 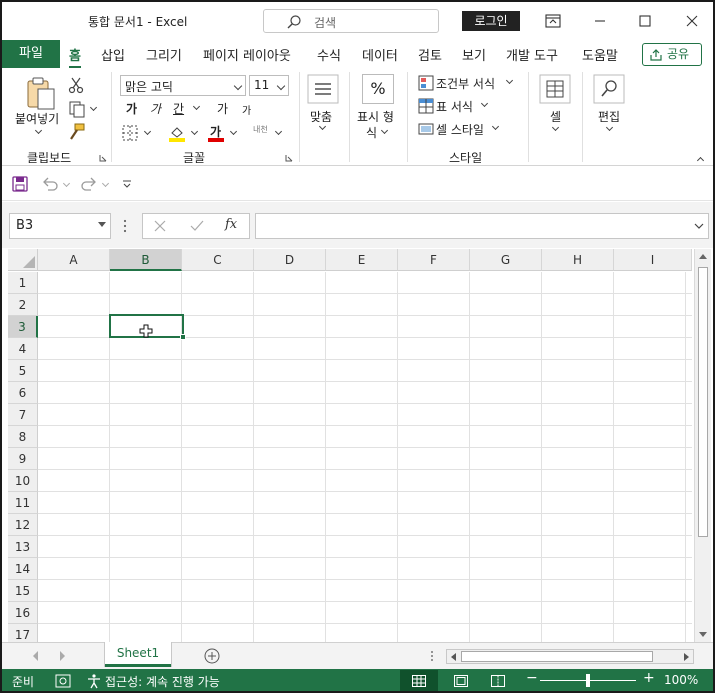 What do you see at coordinates (495, 126) in the screenshot?
I see `cell-styles-chevron-icon` at bounding box center [495, 126].